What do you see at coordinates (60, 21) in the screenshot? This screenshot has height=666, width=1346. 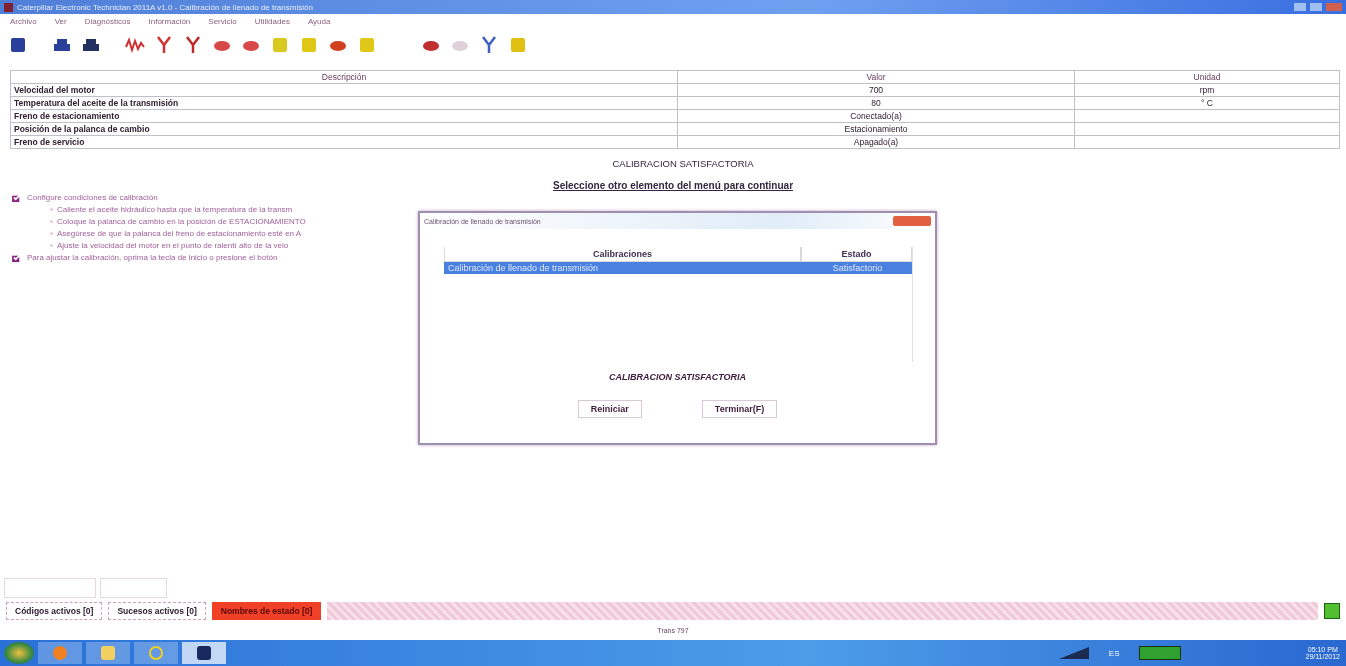 I see `menu-item: Ver` at bounding box center [60, 21].